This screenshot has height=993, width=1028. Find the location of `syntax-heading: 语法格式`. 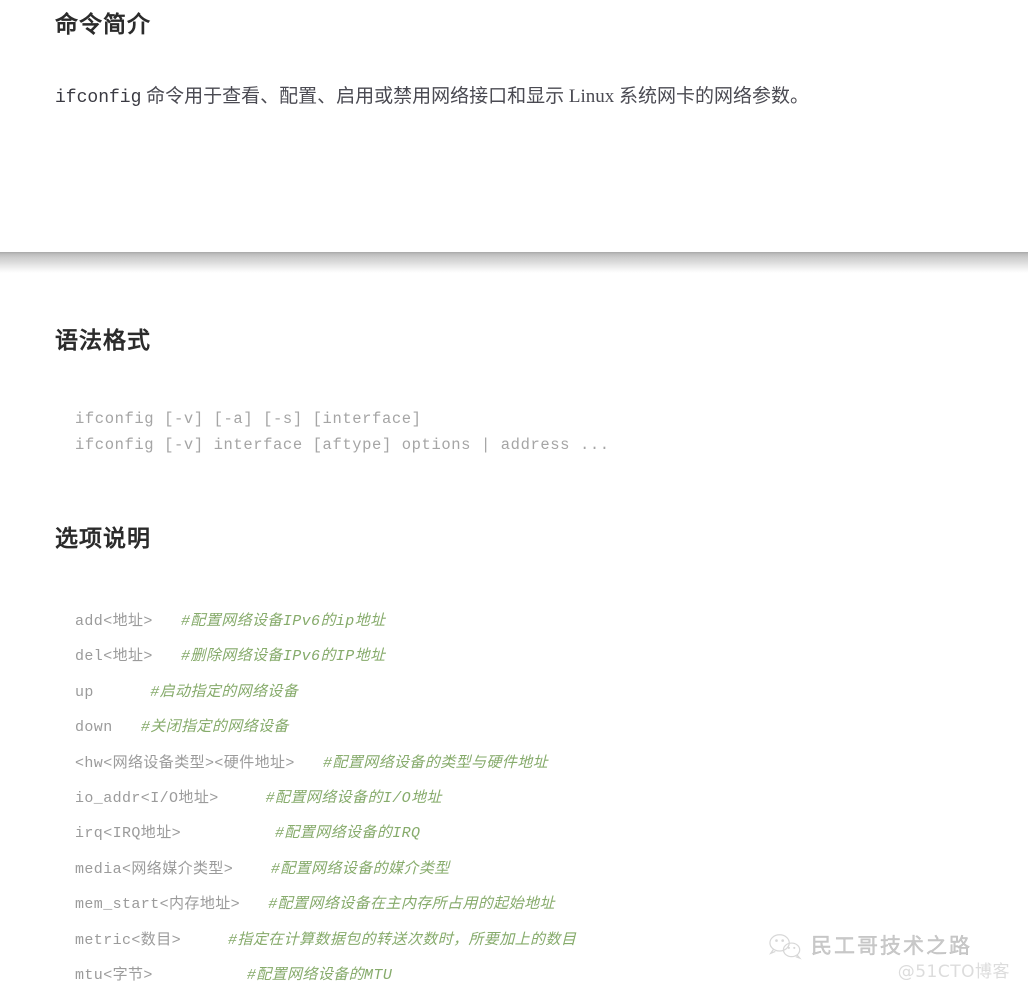

syntax-heading: 语法格式 is located at coordinates (103, 340).